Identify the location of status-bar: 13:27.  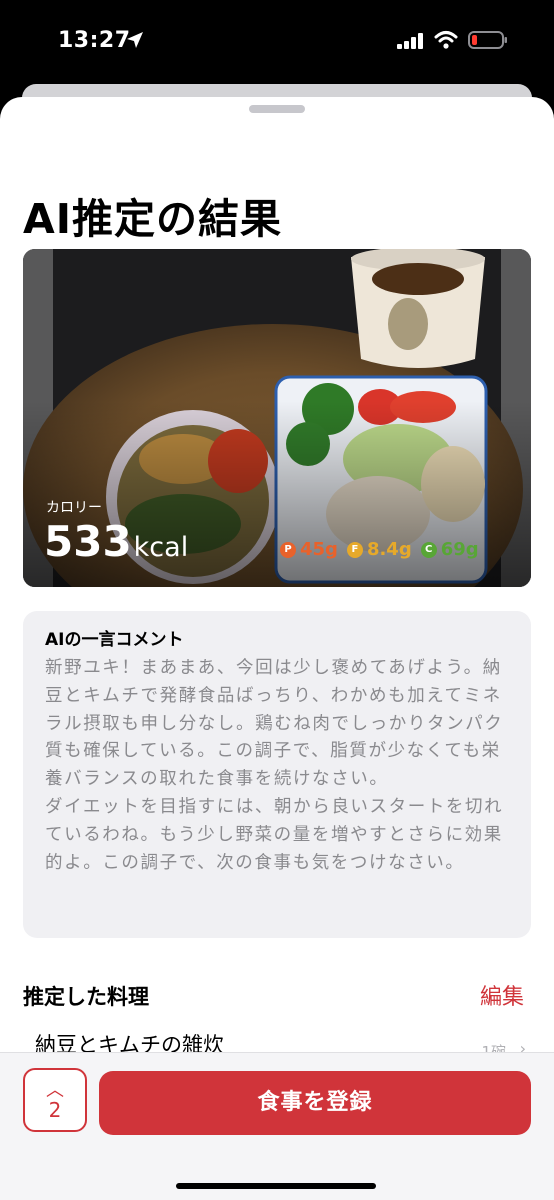
(277, 43).